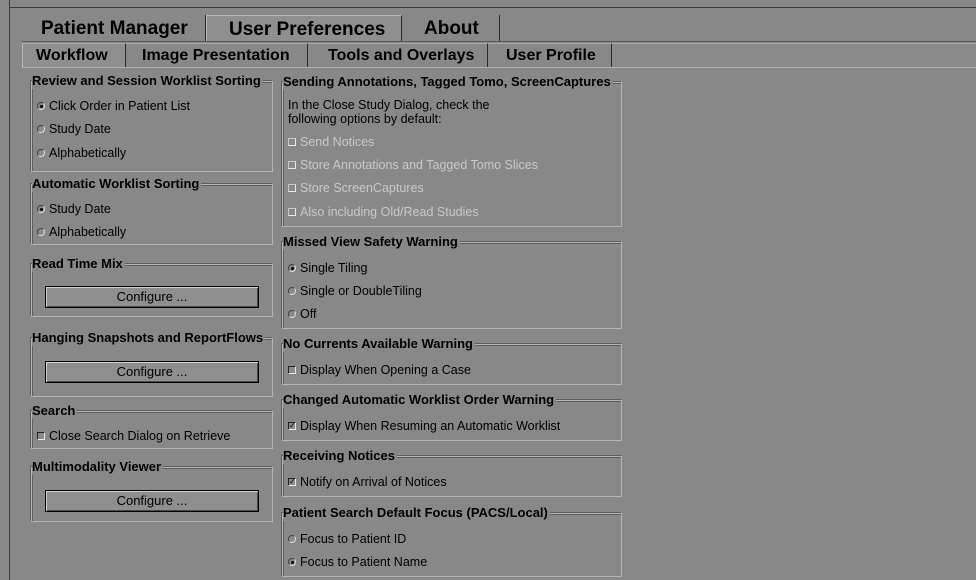  Describe the element at coordinates (55, 411) in the screenshot. I see `search-title: Search` at that location.